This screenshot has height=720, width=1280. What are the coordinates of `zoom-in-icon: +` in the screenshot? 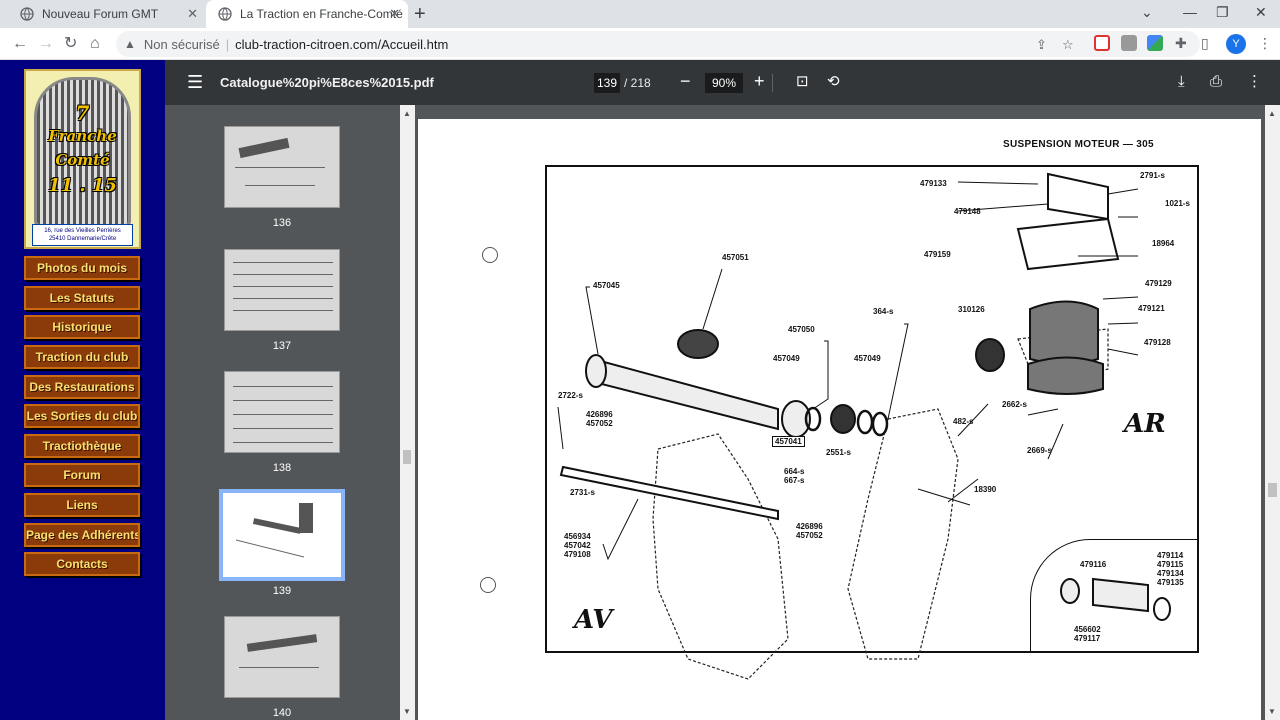 It's located at (759, 81).